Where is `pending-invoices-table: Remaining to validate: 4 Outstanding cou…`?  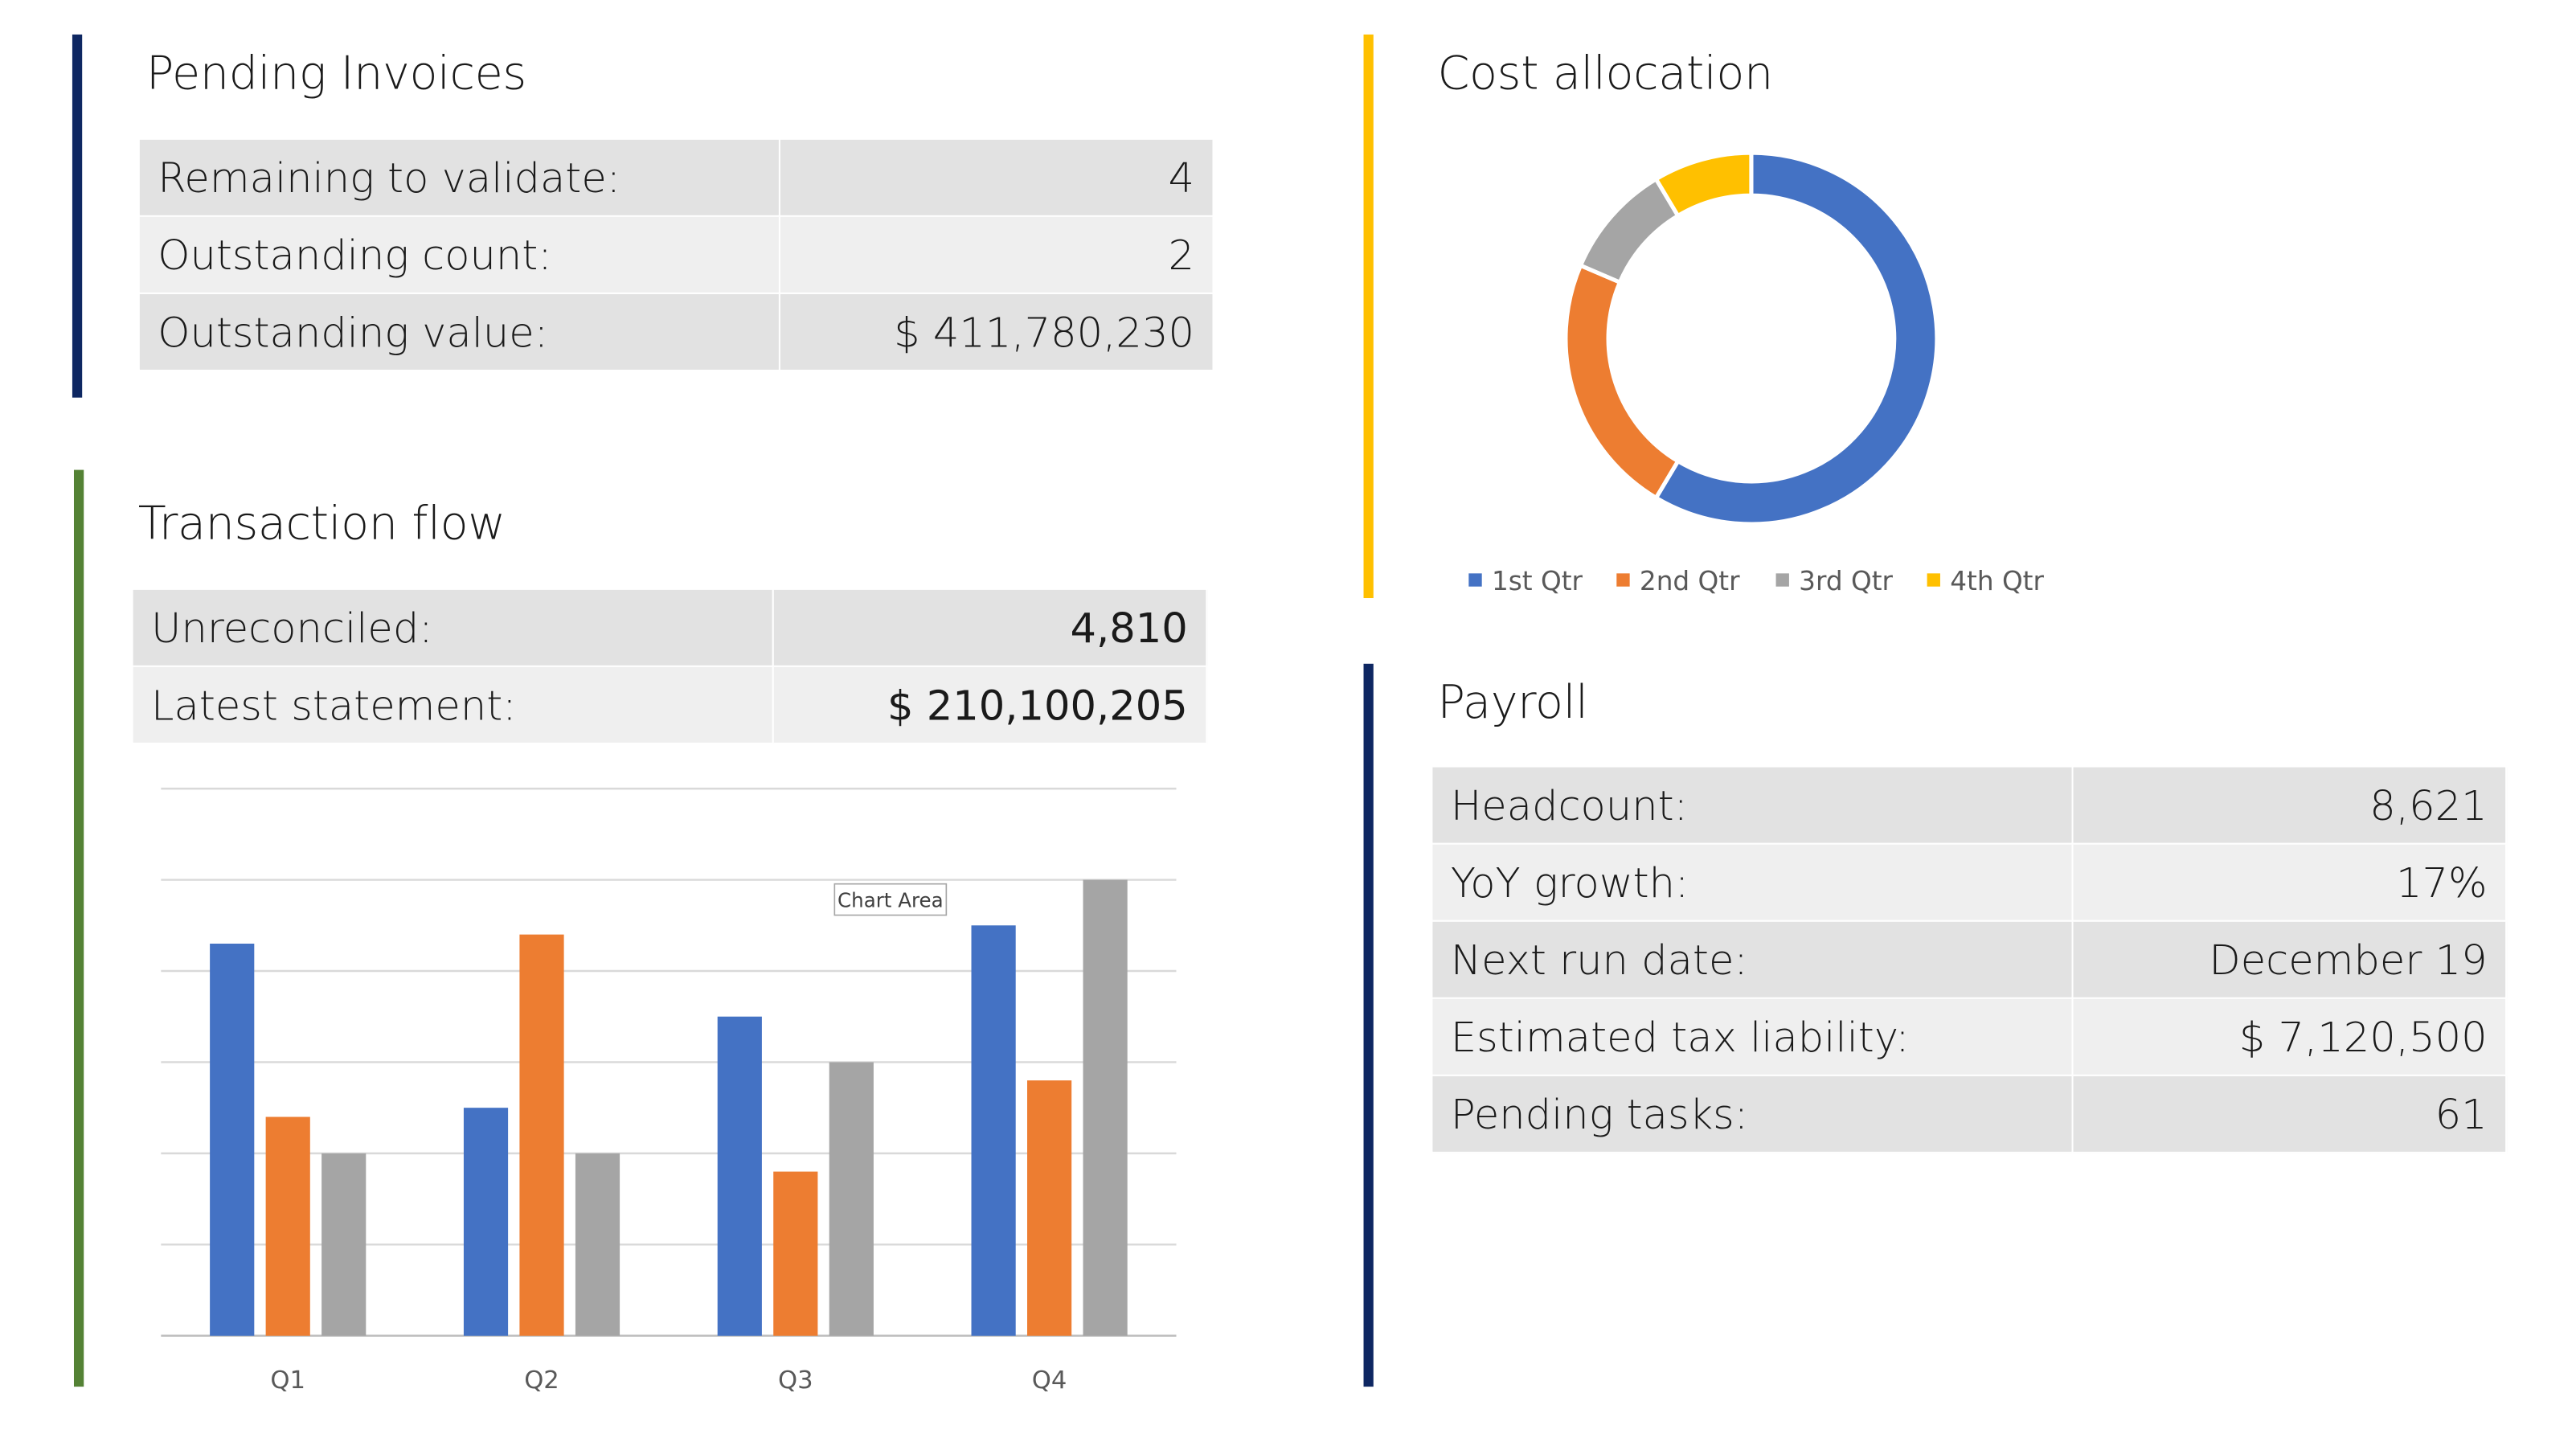
pending-invoices-table: Remaining to validate: 4 Outstanding cou… is located at coordinates (675, 254).